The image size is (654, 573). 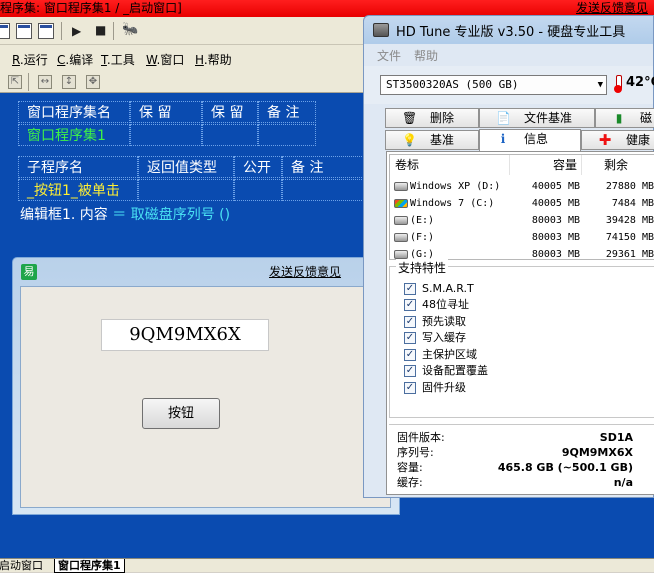 What do you see at coordinates (76, 31) in the screenshot?
I see `run-icon: ▶` at bounding box center [76, 31].